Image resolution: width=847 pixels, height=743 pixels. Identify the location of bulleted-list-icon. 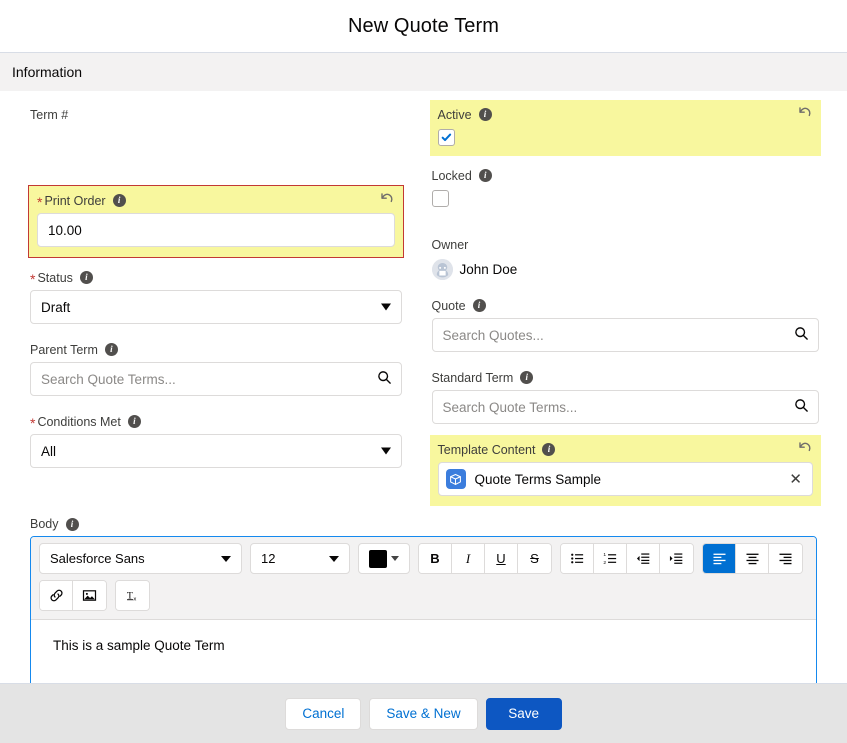
(576, 558).